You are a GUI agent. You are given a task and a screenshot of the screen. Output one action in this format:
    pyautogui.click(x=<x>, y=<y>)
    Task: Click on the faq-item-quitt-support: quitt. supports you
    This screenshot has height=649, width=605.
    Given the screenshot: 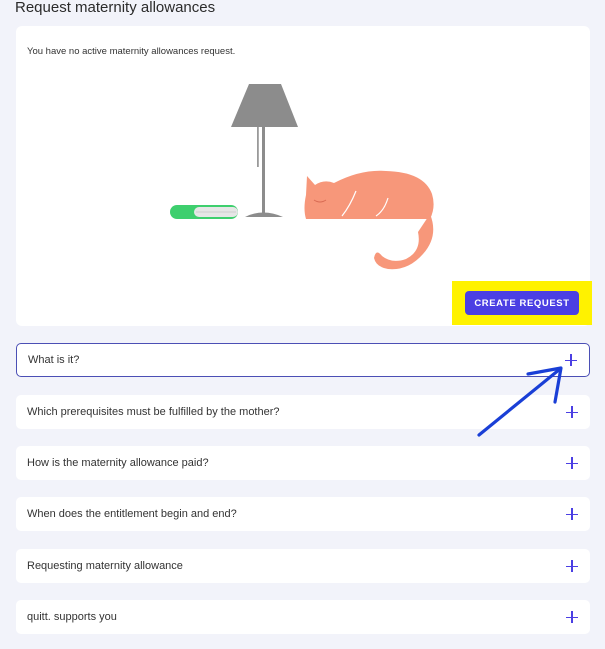 What is the action you would take?
    pyautogui.click(x=303, y=617)
    